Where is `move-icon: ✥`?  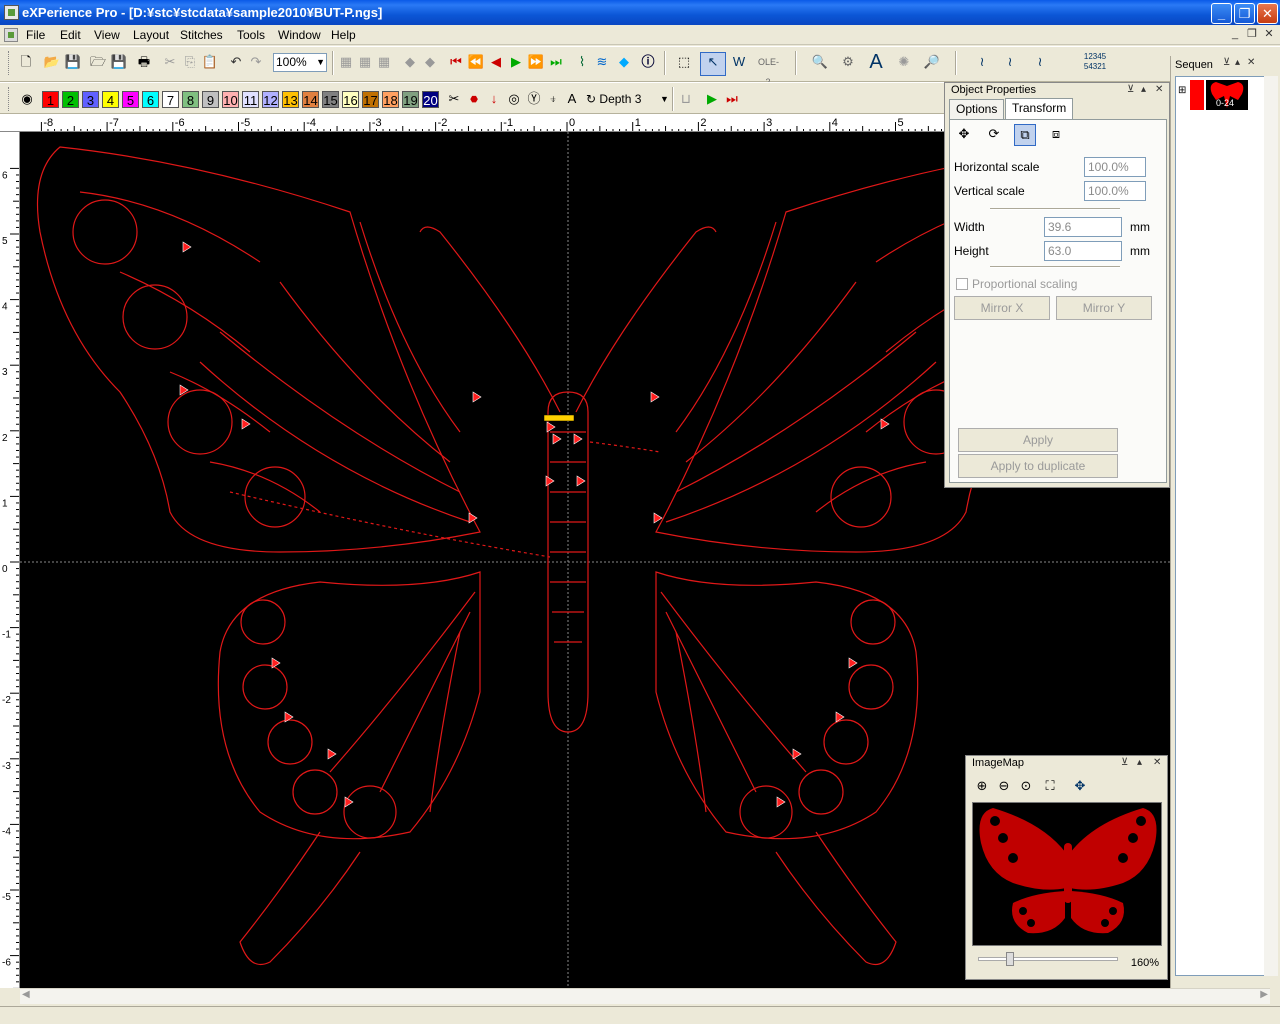 move-icon: ✥ is located at coordinates (964, 134).